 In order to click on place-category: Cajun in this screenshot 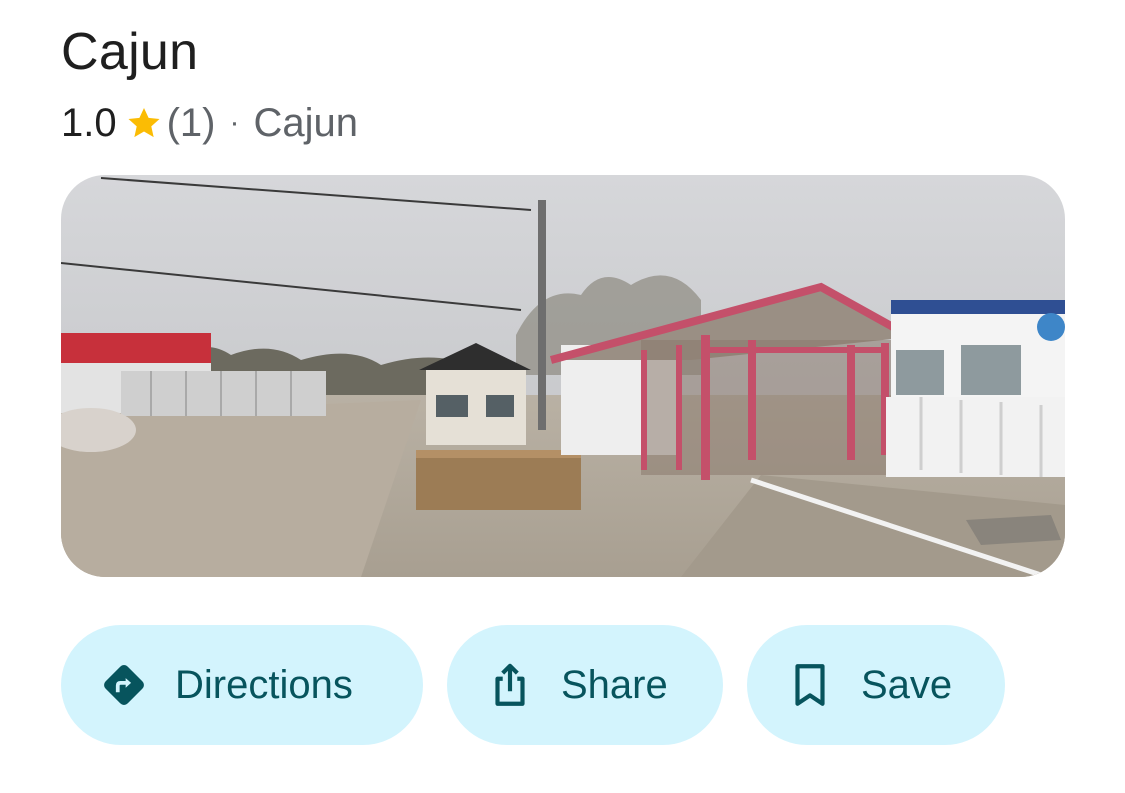, I will do `click(306, 122)`.